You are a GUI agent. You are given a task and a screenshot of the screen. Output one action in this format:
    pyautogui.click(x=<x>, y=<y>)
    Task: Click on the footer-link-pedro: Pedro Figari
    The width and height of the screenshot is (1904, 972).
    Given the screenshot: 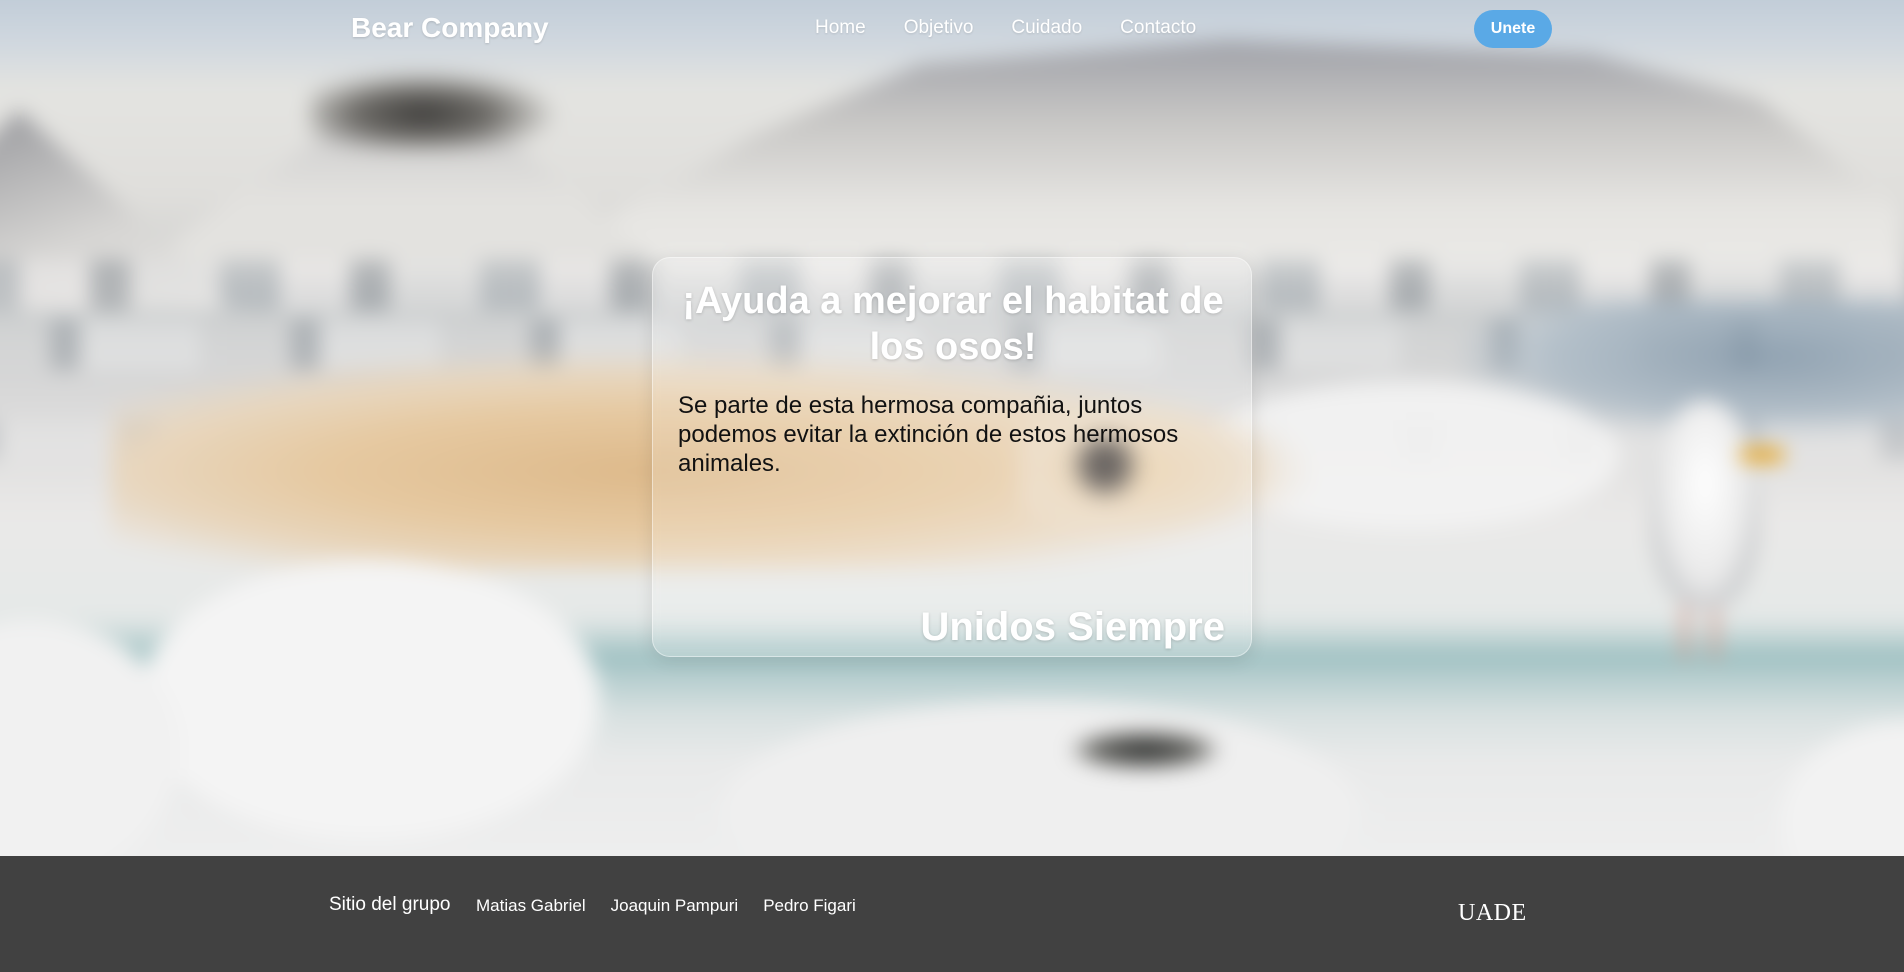 What is the action you would take?
    pyautogui.click(x=809, y=905)
    